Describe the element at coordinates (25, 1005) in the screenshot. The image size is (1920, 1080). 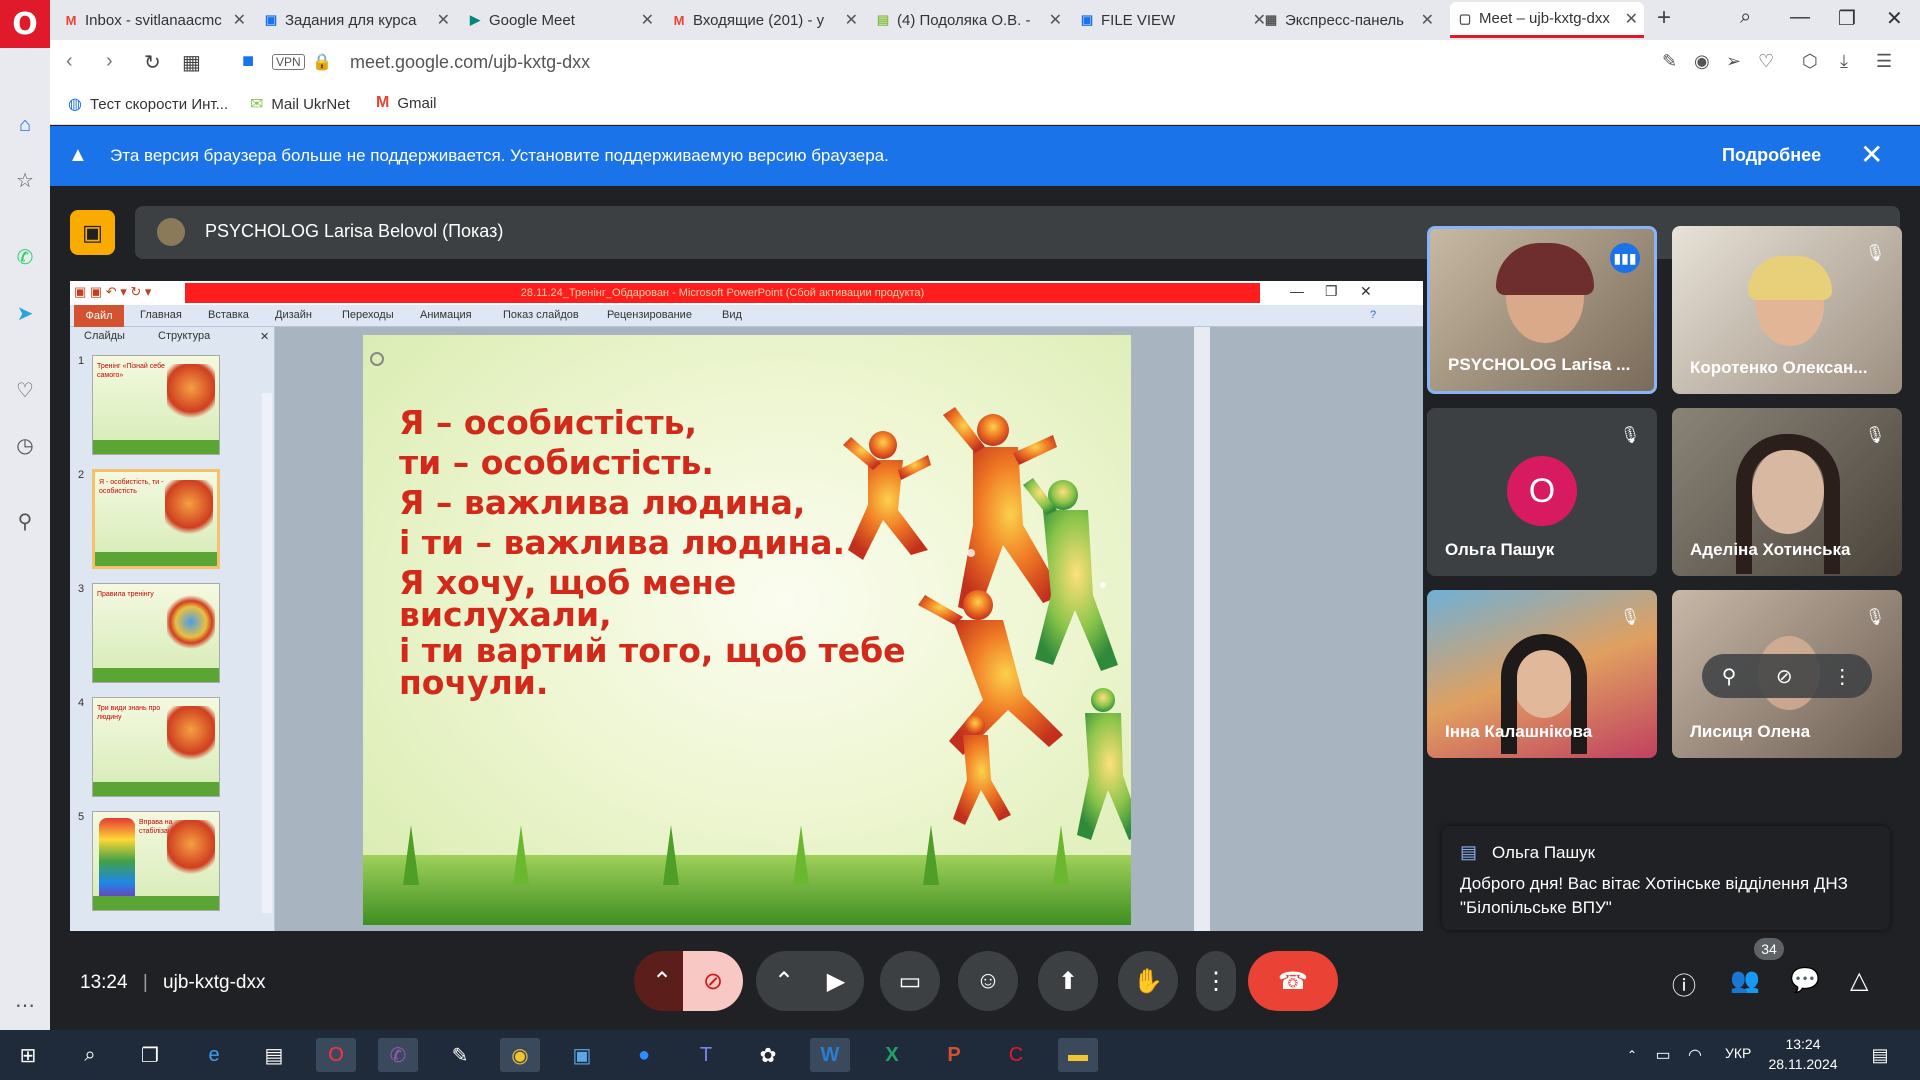
I see `more-icon: ⋯` at that location.